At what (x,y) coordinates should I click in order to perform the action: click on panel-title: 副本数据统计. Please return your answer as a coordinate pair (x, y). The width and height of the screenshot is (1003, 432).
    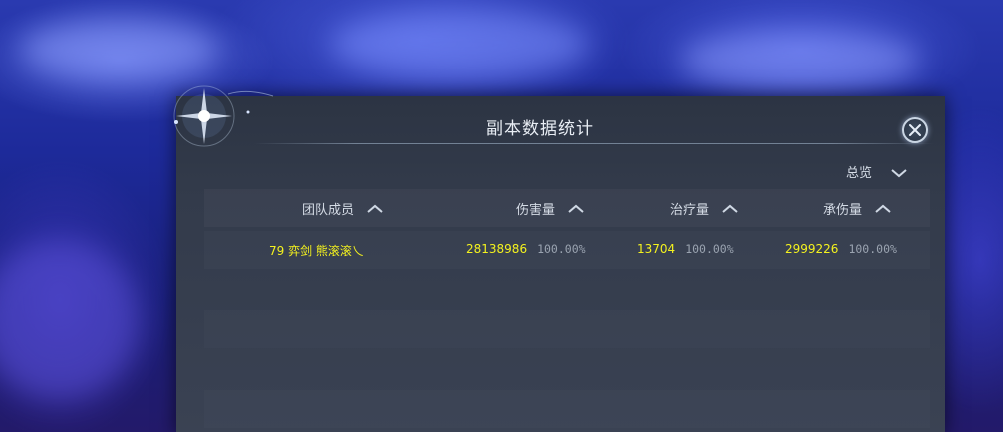
    Looking at the image, I should click on (540, 129).